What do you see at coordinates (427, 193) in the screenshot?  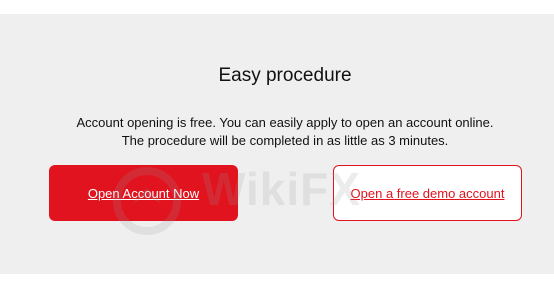 I see `demo-account-button: Open a free demo account` at bounding box center [427, 193].